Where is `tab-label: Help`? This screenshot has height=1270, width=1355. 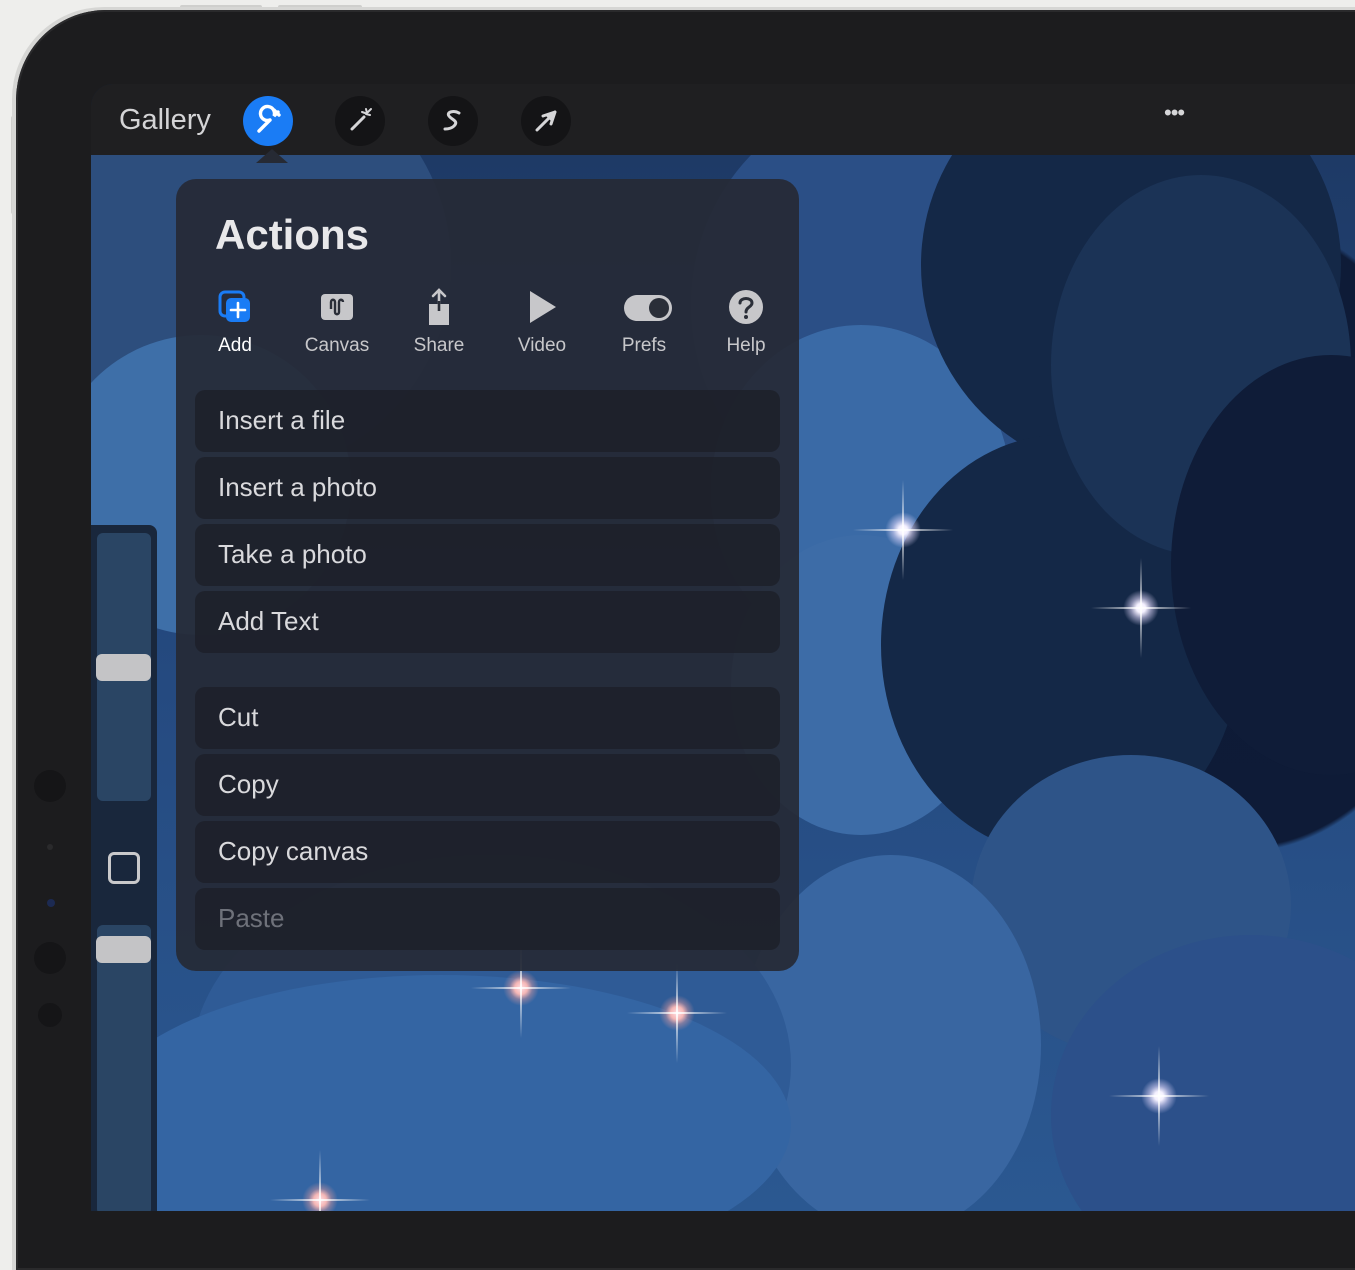 tab-label: Help is located at coordinates (746, 345).